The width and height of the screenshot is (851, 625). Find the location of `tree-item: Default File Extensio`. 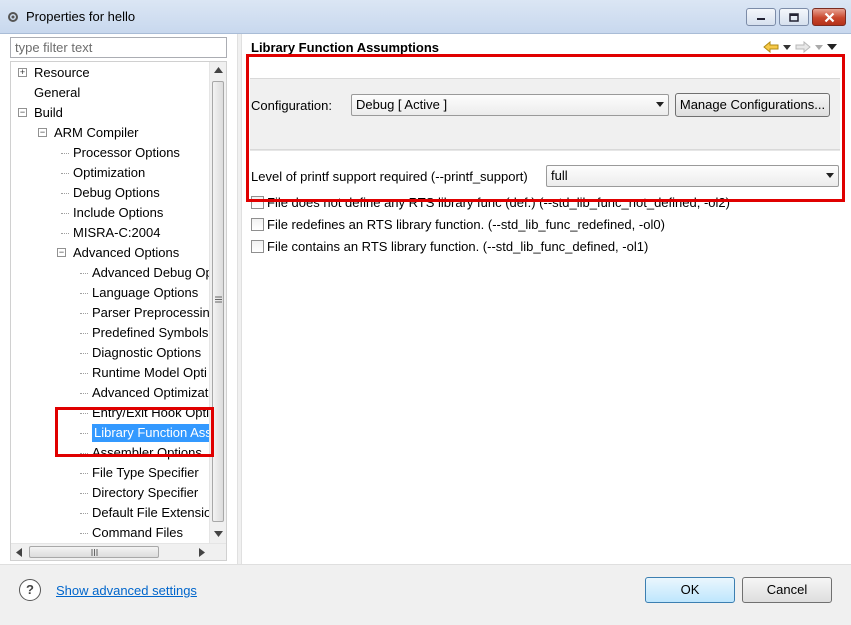

tree-item: Default File Extensio is located at coordinates (111, 513).